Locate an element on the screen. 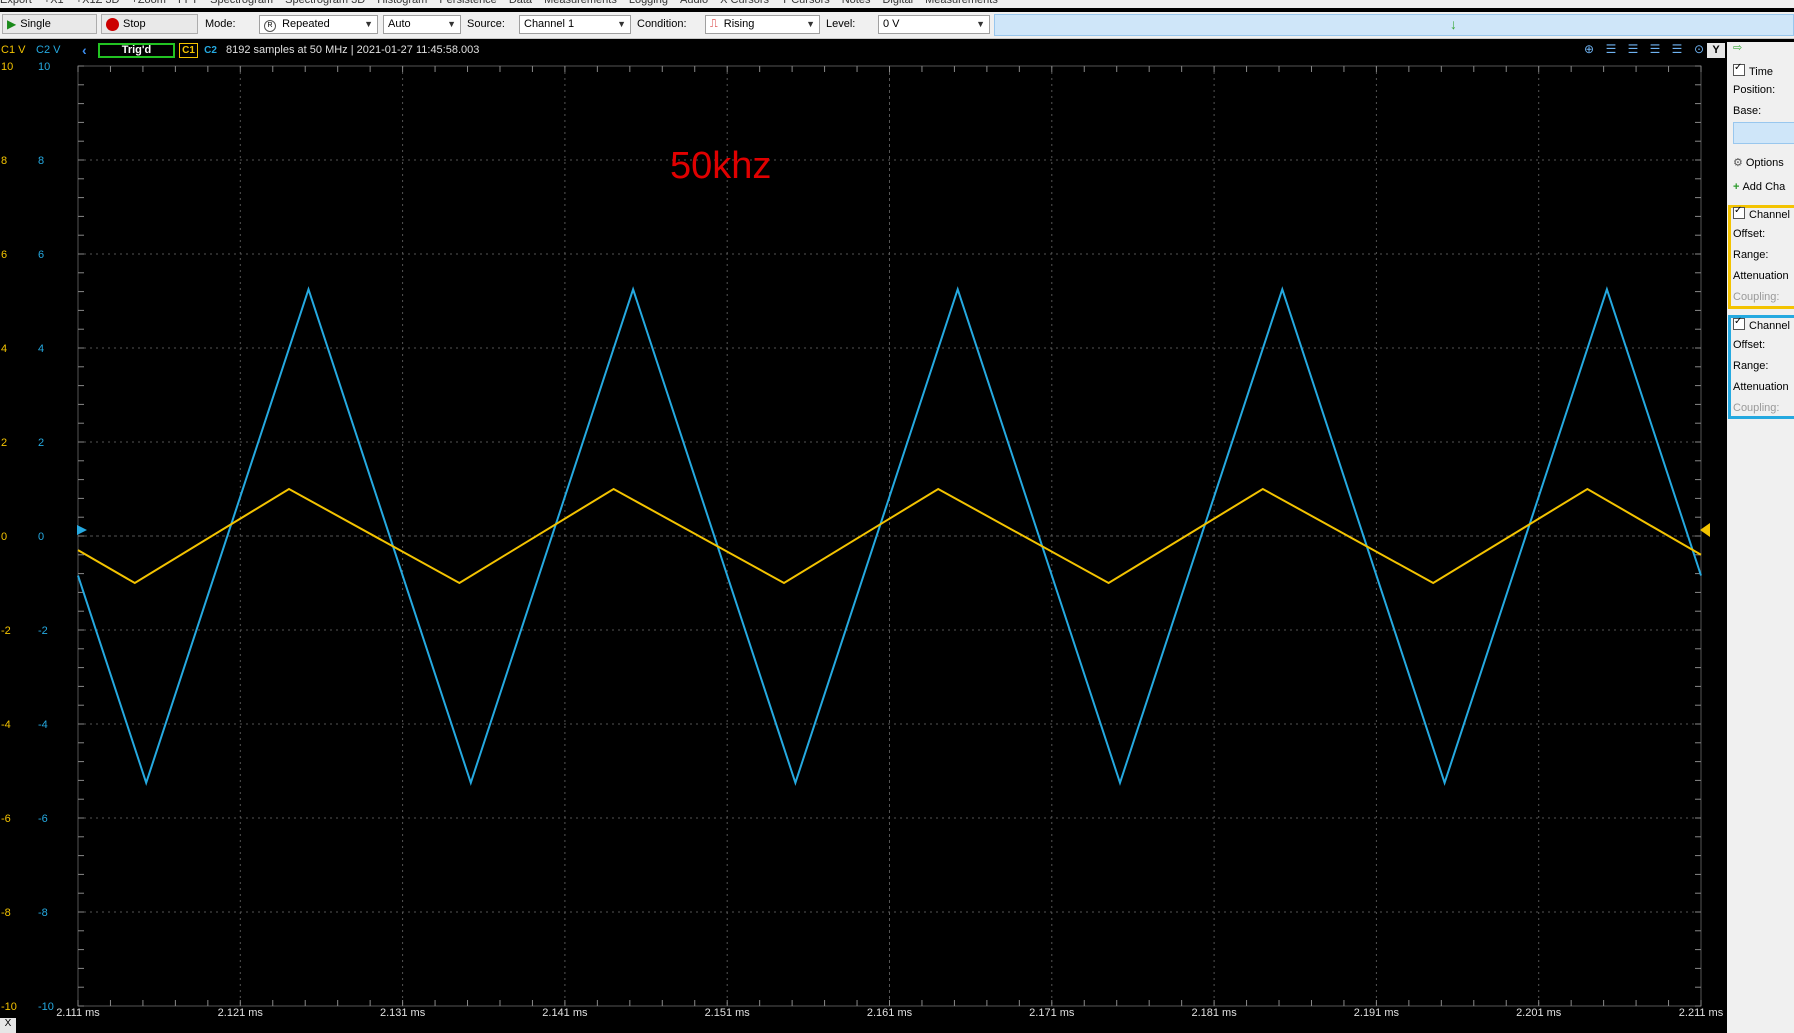 Image resolution: width=1794 pixels, height=1033 pixels. source-select: Channel 1 ▼ is located at coordinates (575, 24).